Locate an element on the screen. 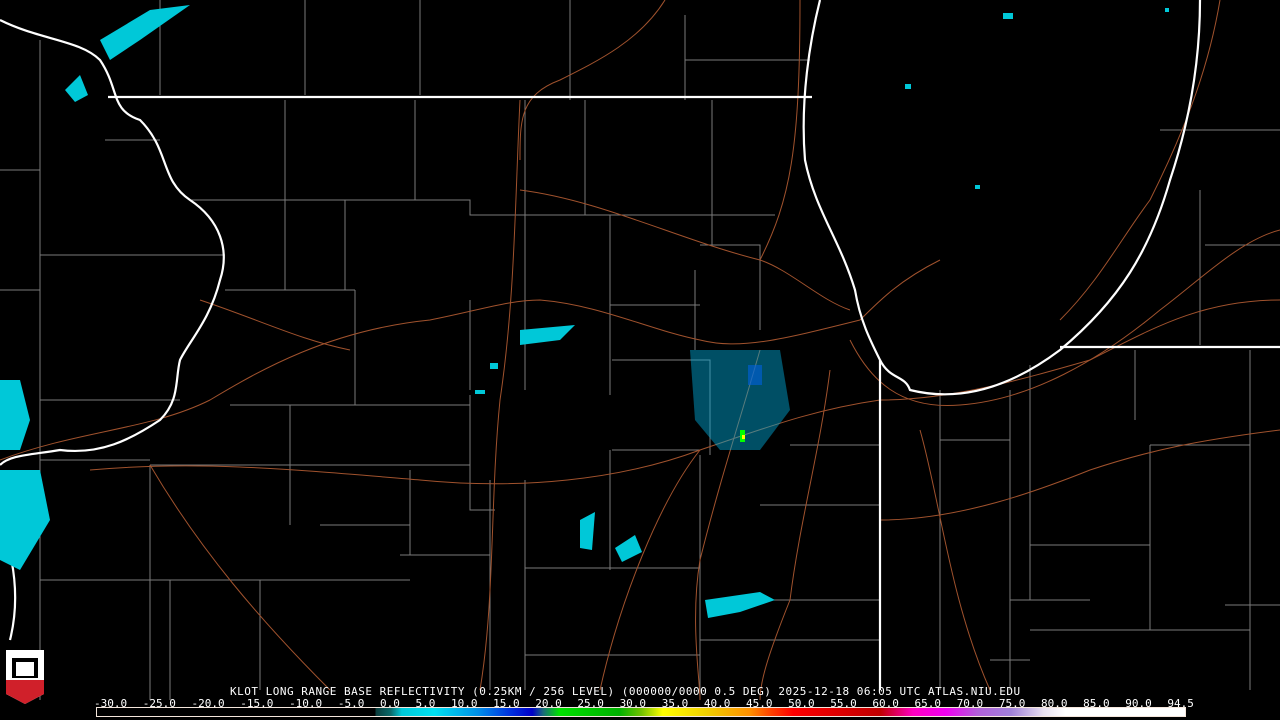 The image size is (1280, 720). reflectivity-colorbar is located at coordinates (641, 712).